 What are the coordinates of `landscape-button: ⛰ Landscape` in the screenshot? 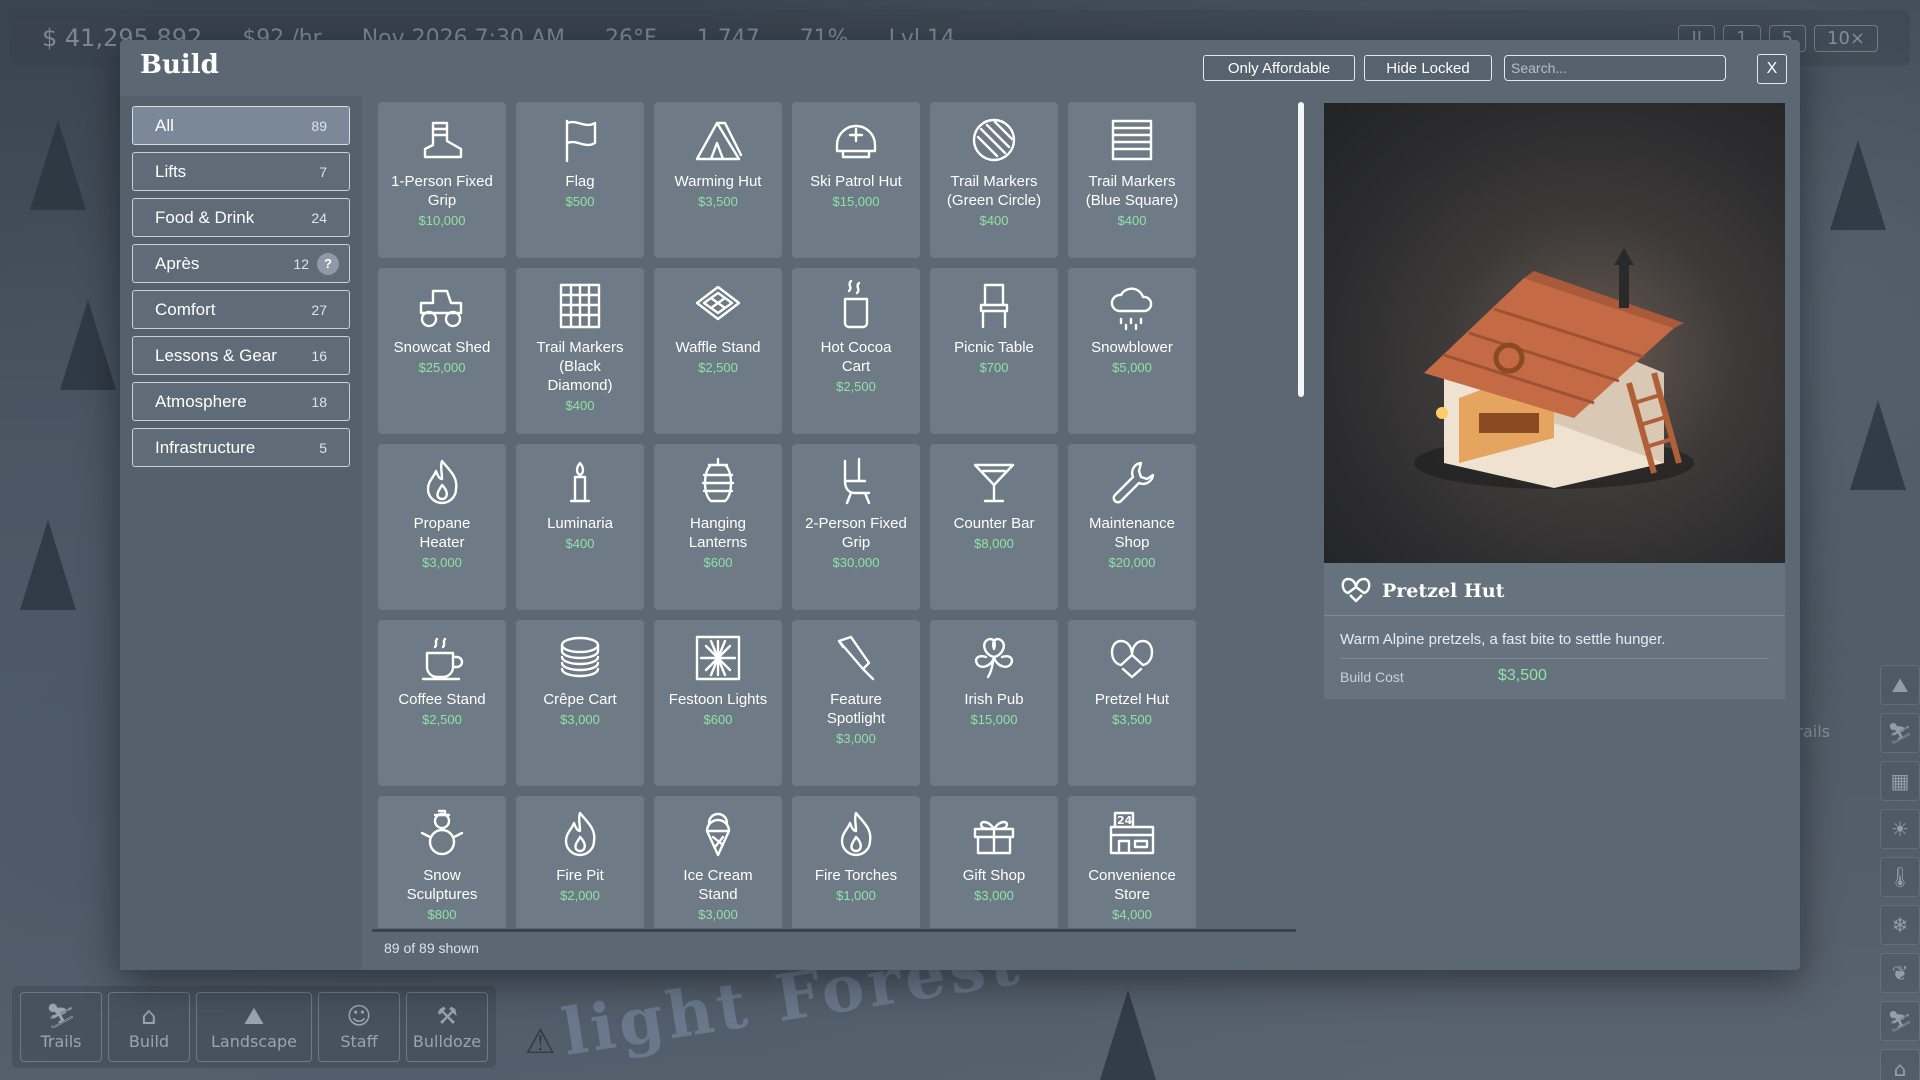 It's located at (254, 1027).